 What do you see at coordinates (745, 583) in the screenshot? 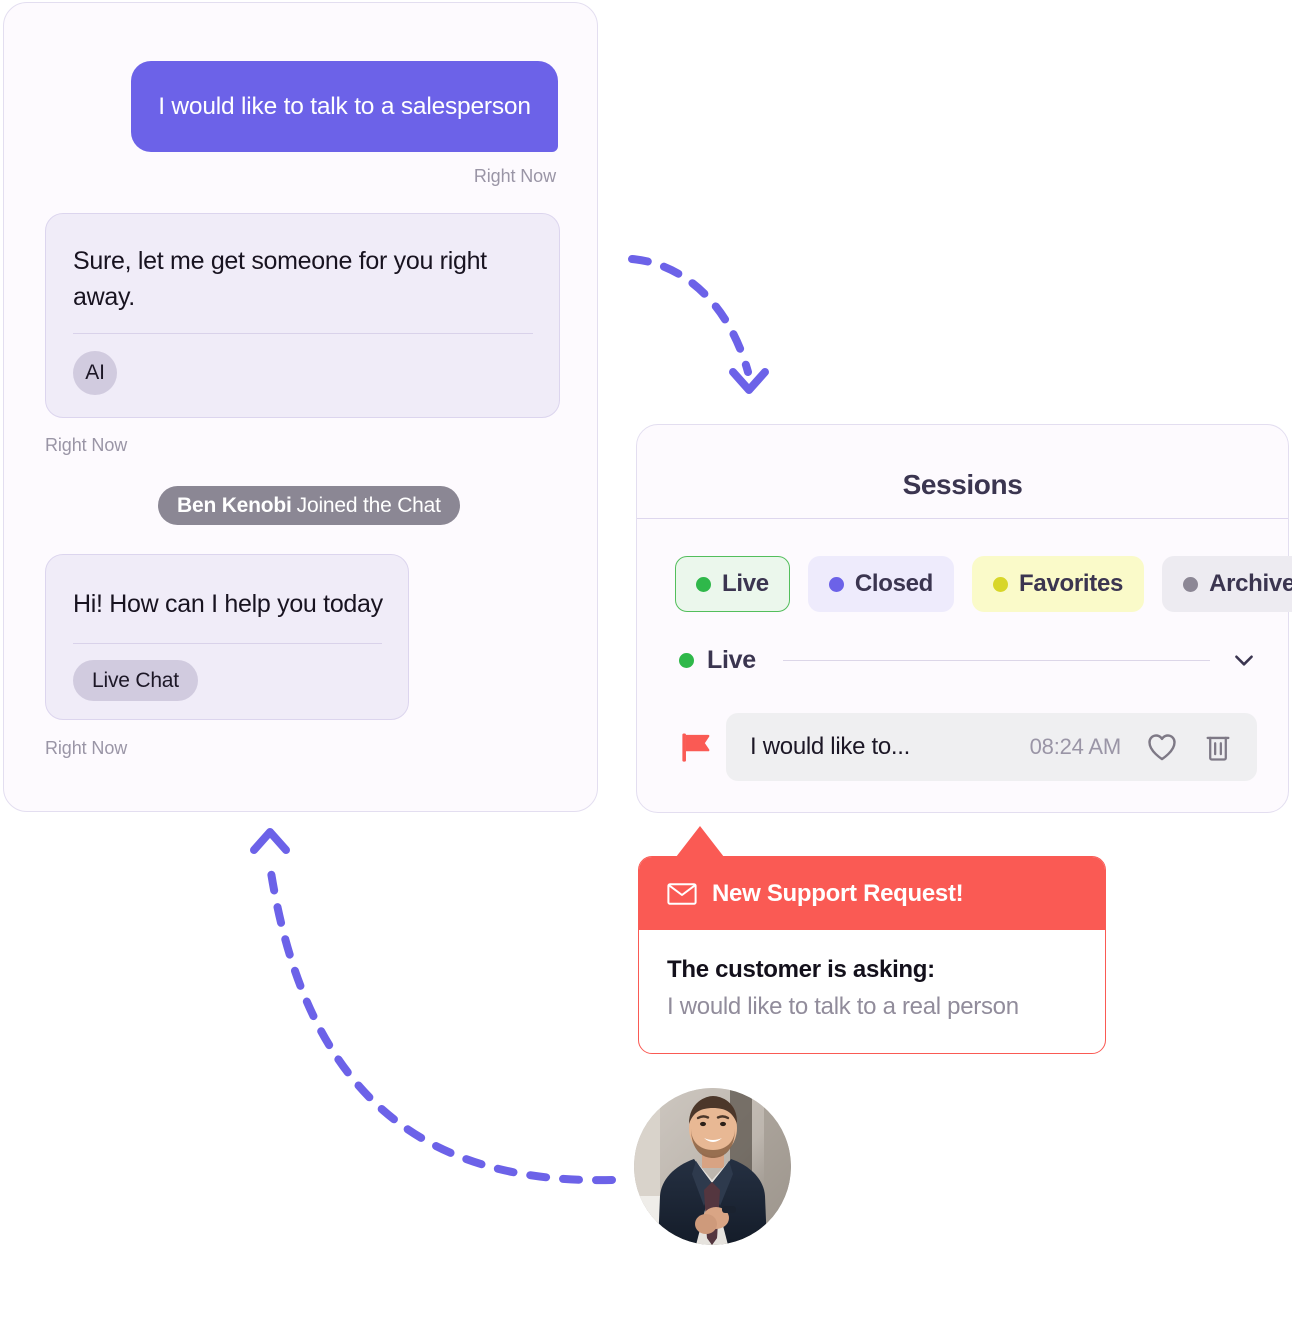
I see `filter-tab-live-label: Live` at bounding box center [745, 583].